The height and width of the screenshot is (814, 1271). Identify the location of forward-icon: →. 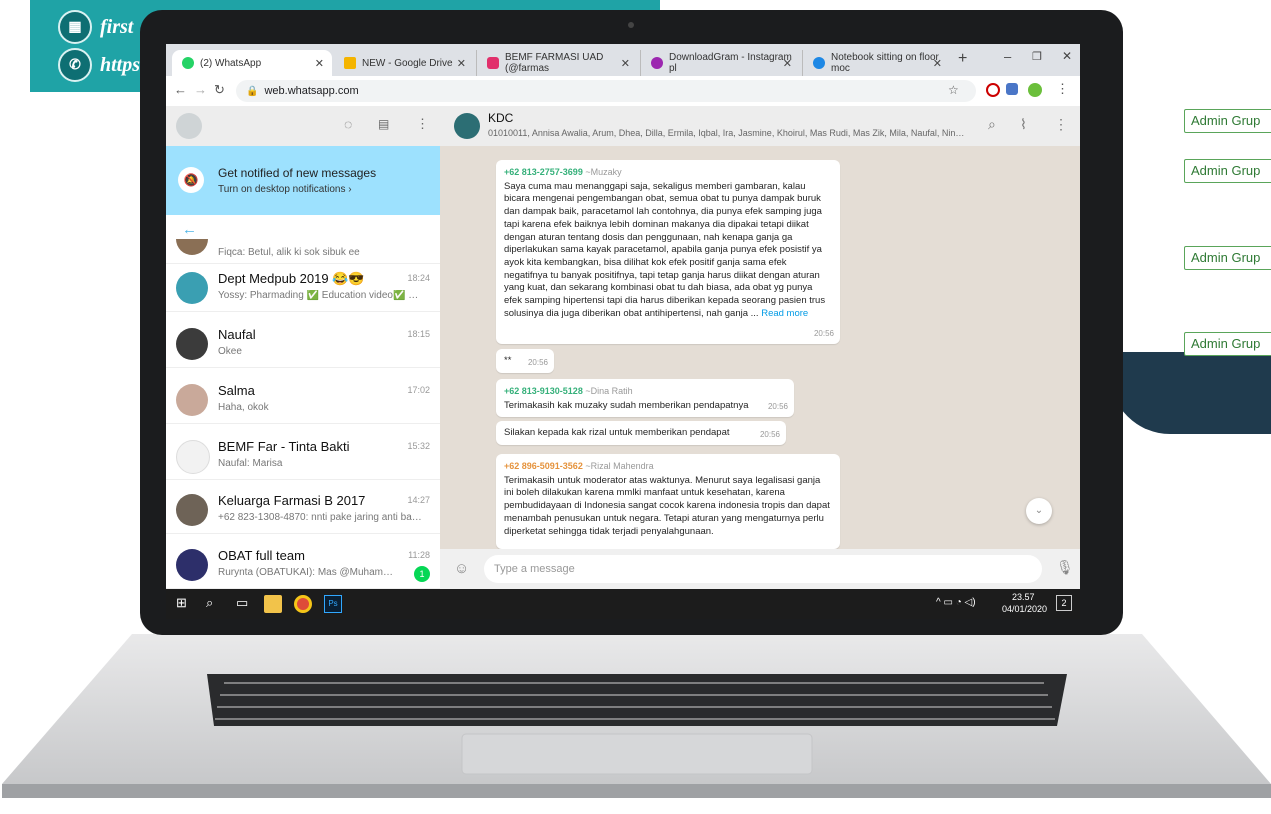
(200, 89).